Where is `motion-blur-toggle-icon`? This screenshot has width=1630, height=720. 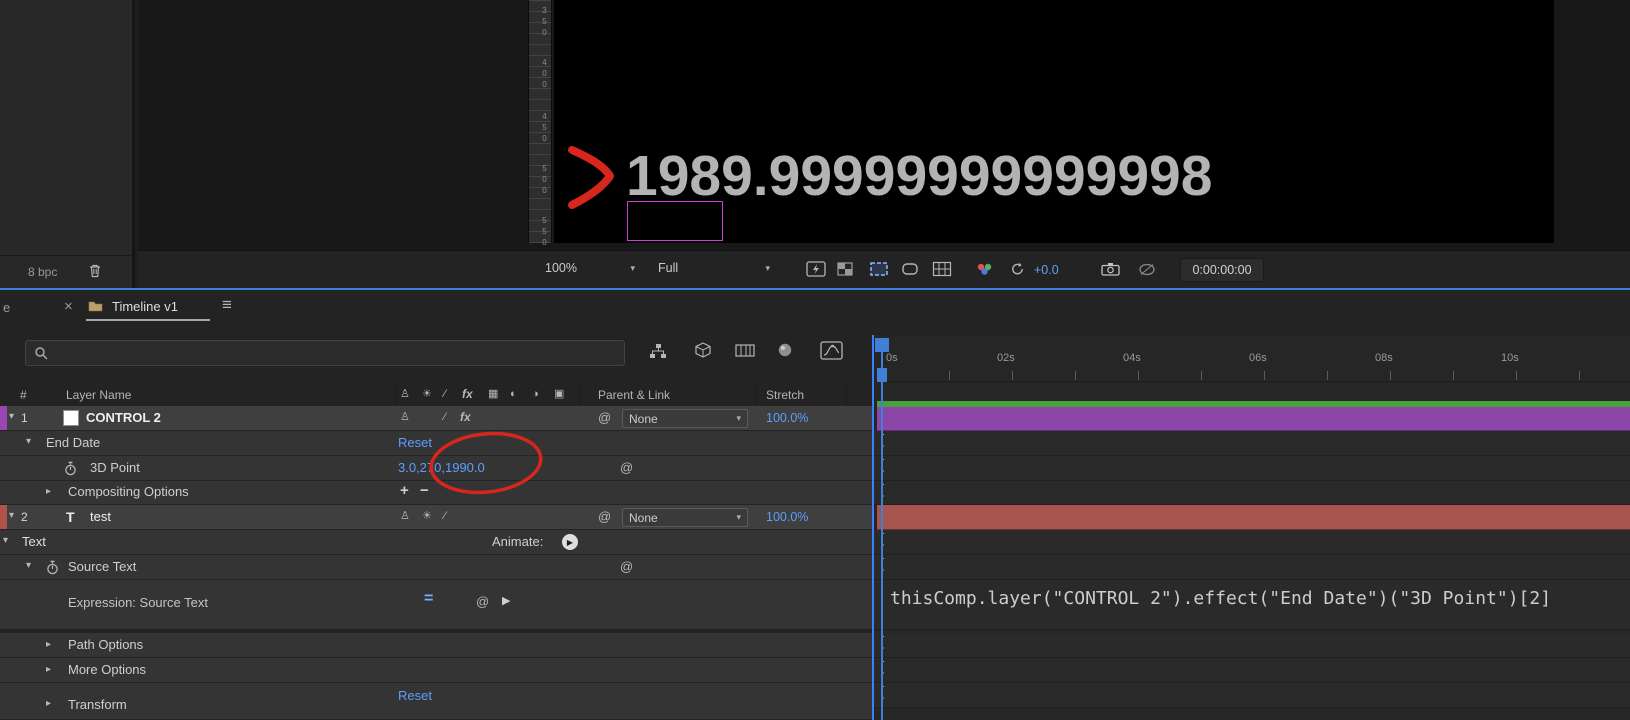
motion-blur-toggle-icon is located at coordinates (785, 350).